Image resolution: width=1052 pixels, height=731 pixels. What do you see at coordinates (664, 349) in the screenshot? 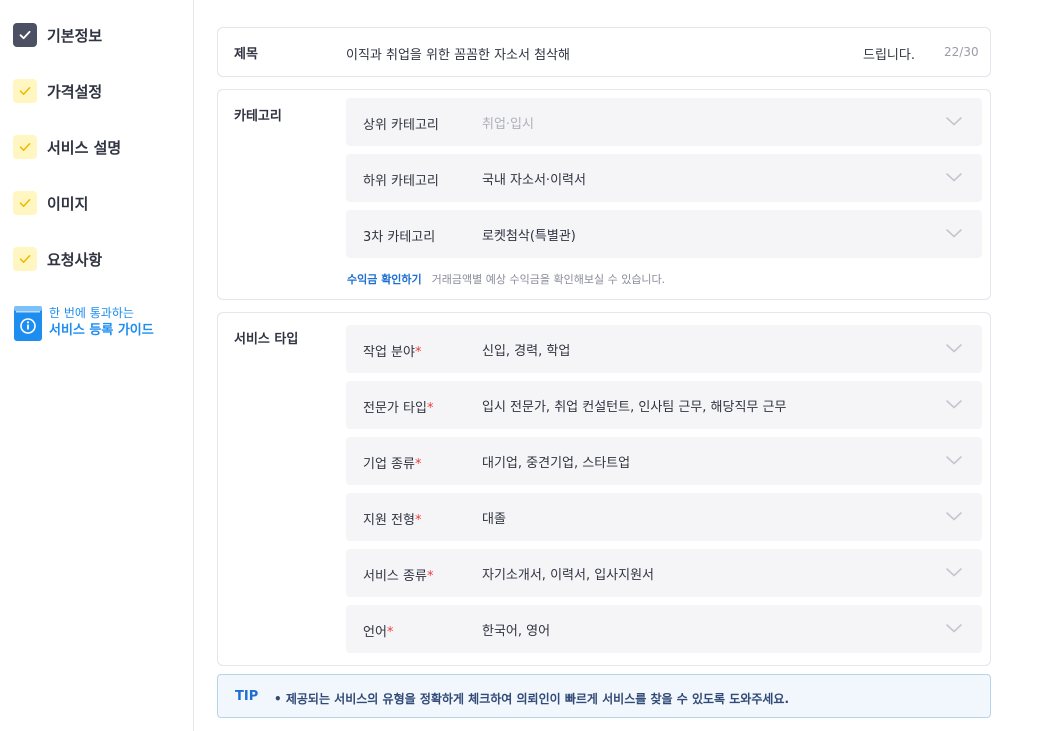
I see `work-field-select: 작업 분야* 신입, 경력, 학업` at bounding box center [664, 349].